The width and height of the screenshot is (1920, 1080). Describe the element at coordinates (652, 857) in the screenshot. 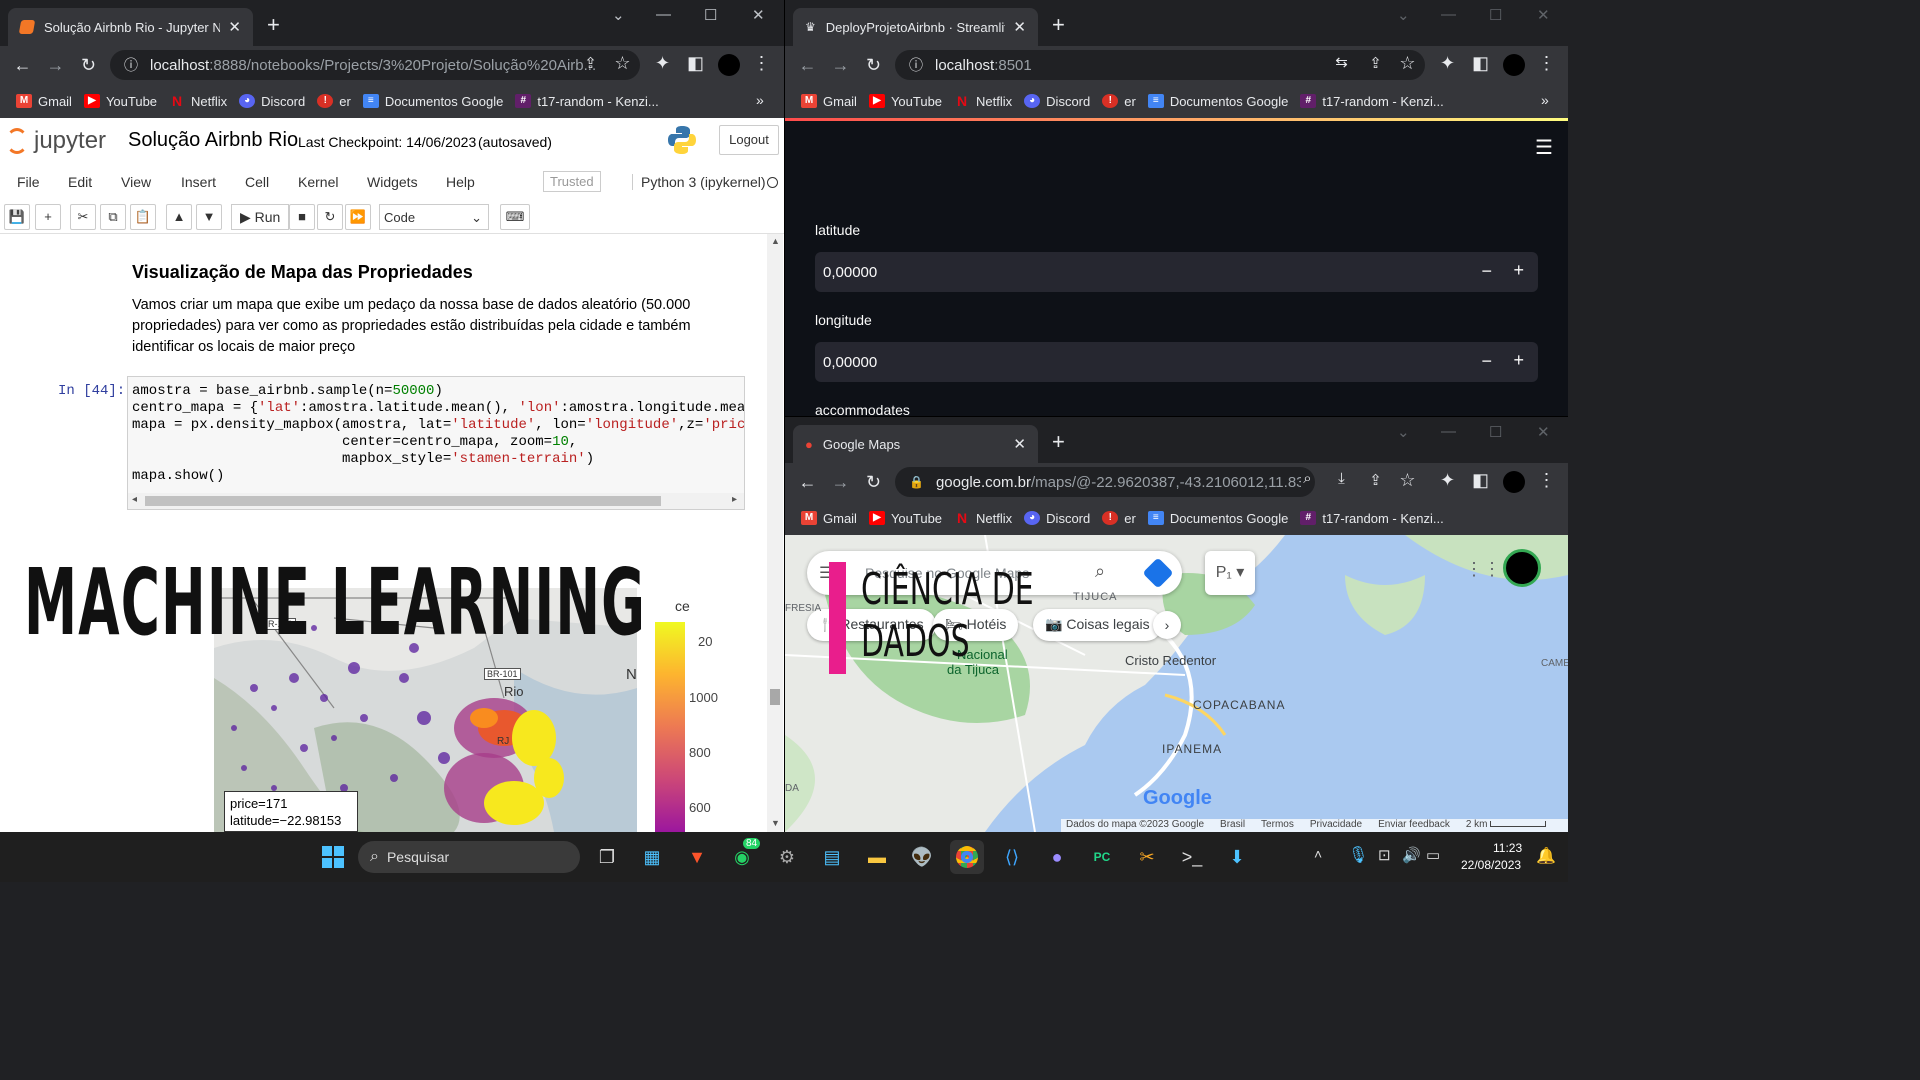

I see `microsoft-store-icon: ▦` at that location.